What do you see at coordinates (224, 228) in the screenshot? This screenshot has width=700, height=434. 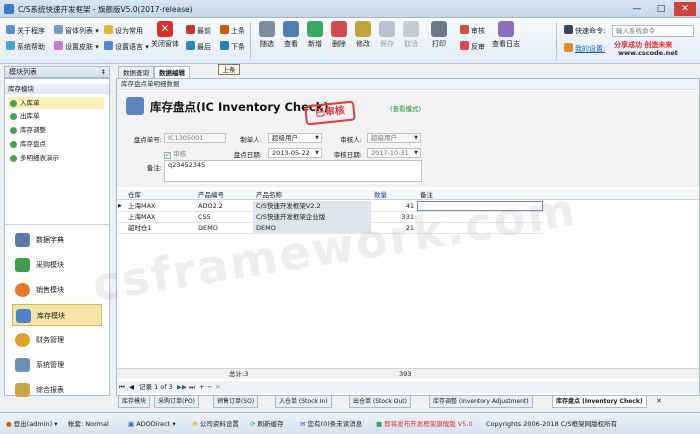 I see `cell-product-code: DEMO` at bounding box center [224, 228].